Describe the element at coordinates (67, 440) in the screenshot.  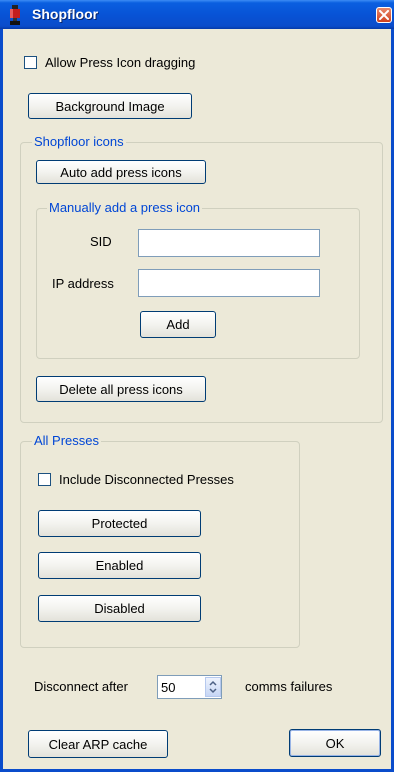
I see `all-presses-legend: All Presses` at that location.